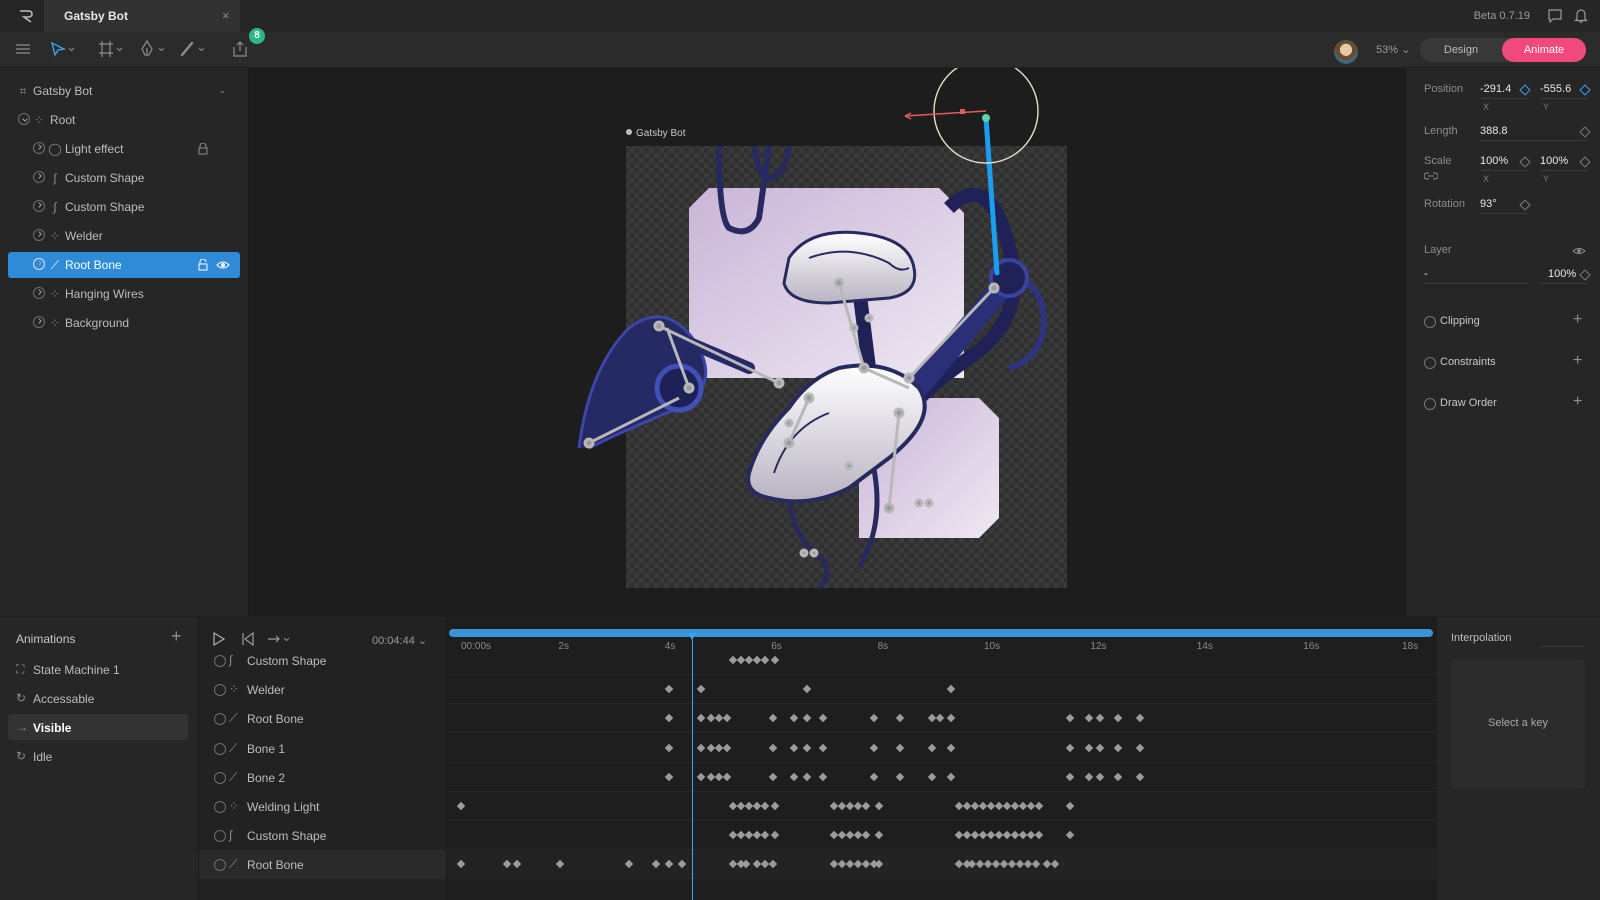  What do you see at coordinates (1555, 16) in the screenshot?
I see `feedback-icon` at bounding box center [1555, 16].